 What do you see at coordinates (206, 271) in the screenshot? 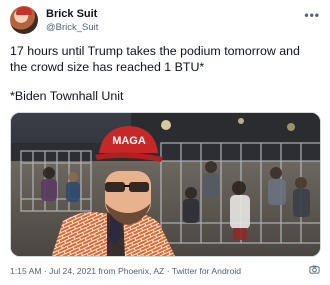
I see `tweet-client: Twitter for Android` at bounding box center [206, 271].